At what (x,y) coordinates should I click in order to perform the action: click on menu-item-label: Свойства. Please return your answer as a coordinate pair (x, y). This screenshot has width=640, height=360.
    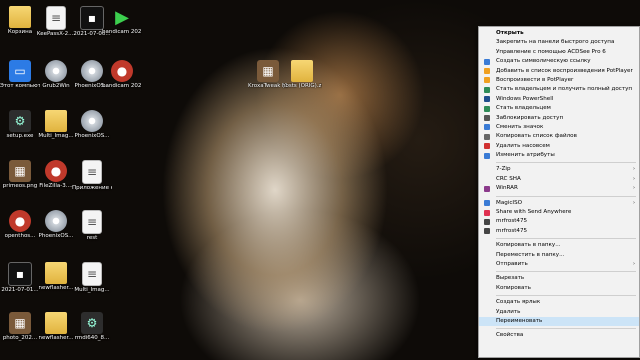
    Looking at the image, I should click on (510, 335).